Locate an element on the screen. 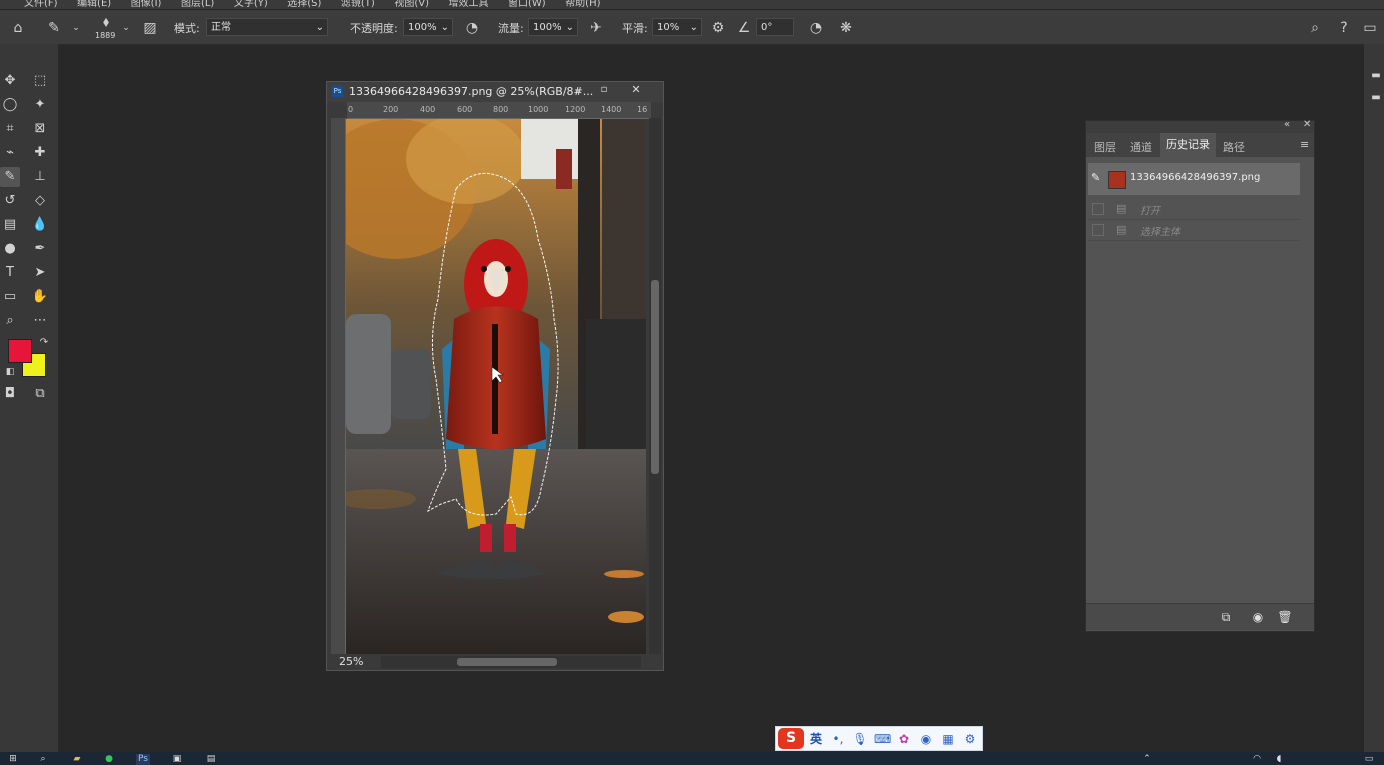 The image size is (1384, 765). tab-history: 历史记录 is located at coordinates (1188, 145).